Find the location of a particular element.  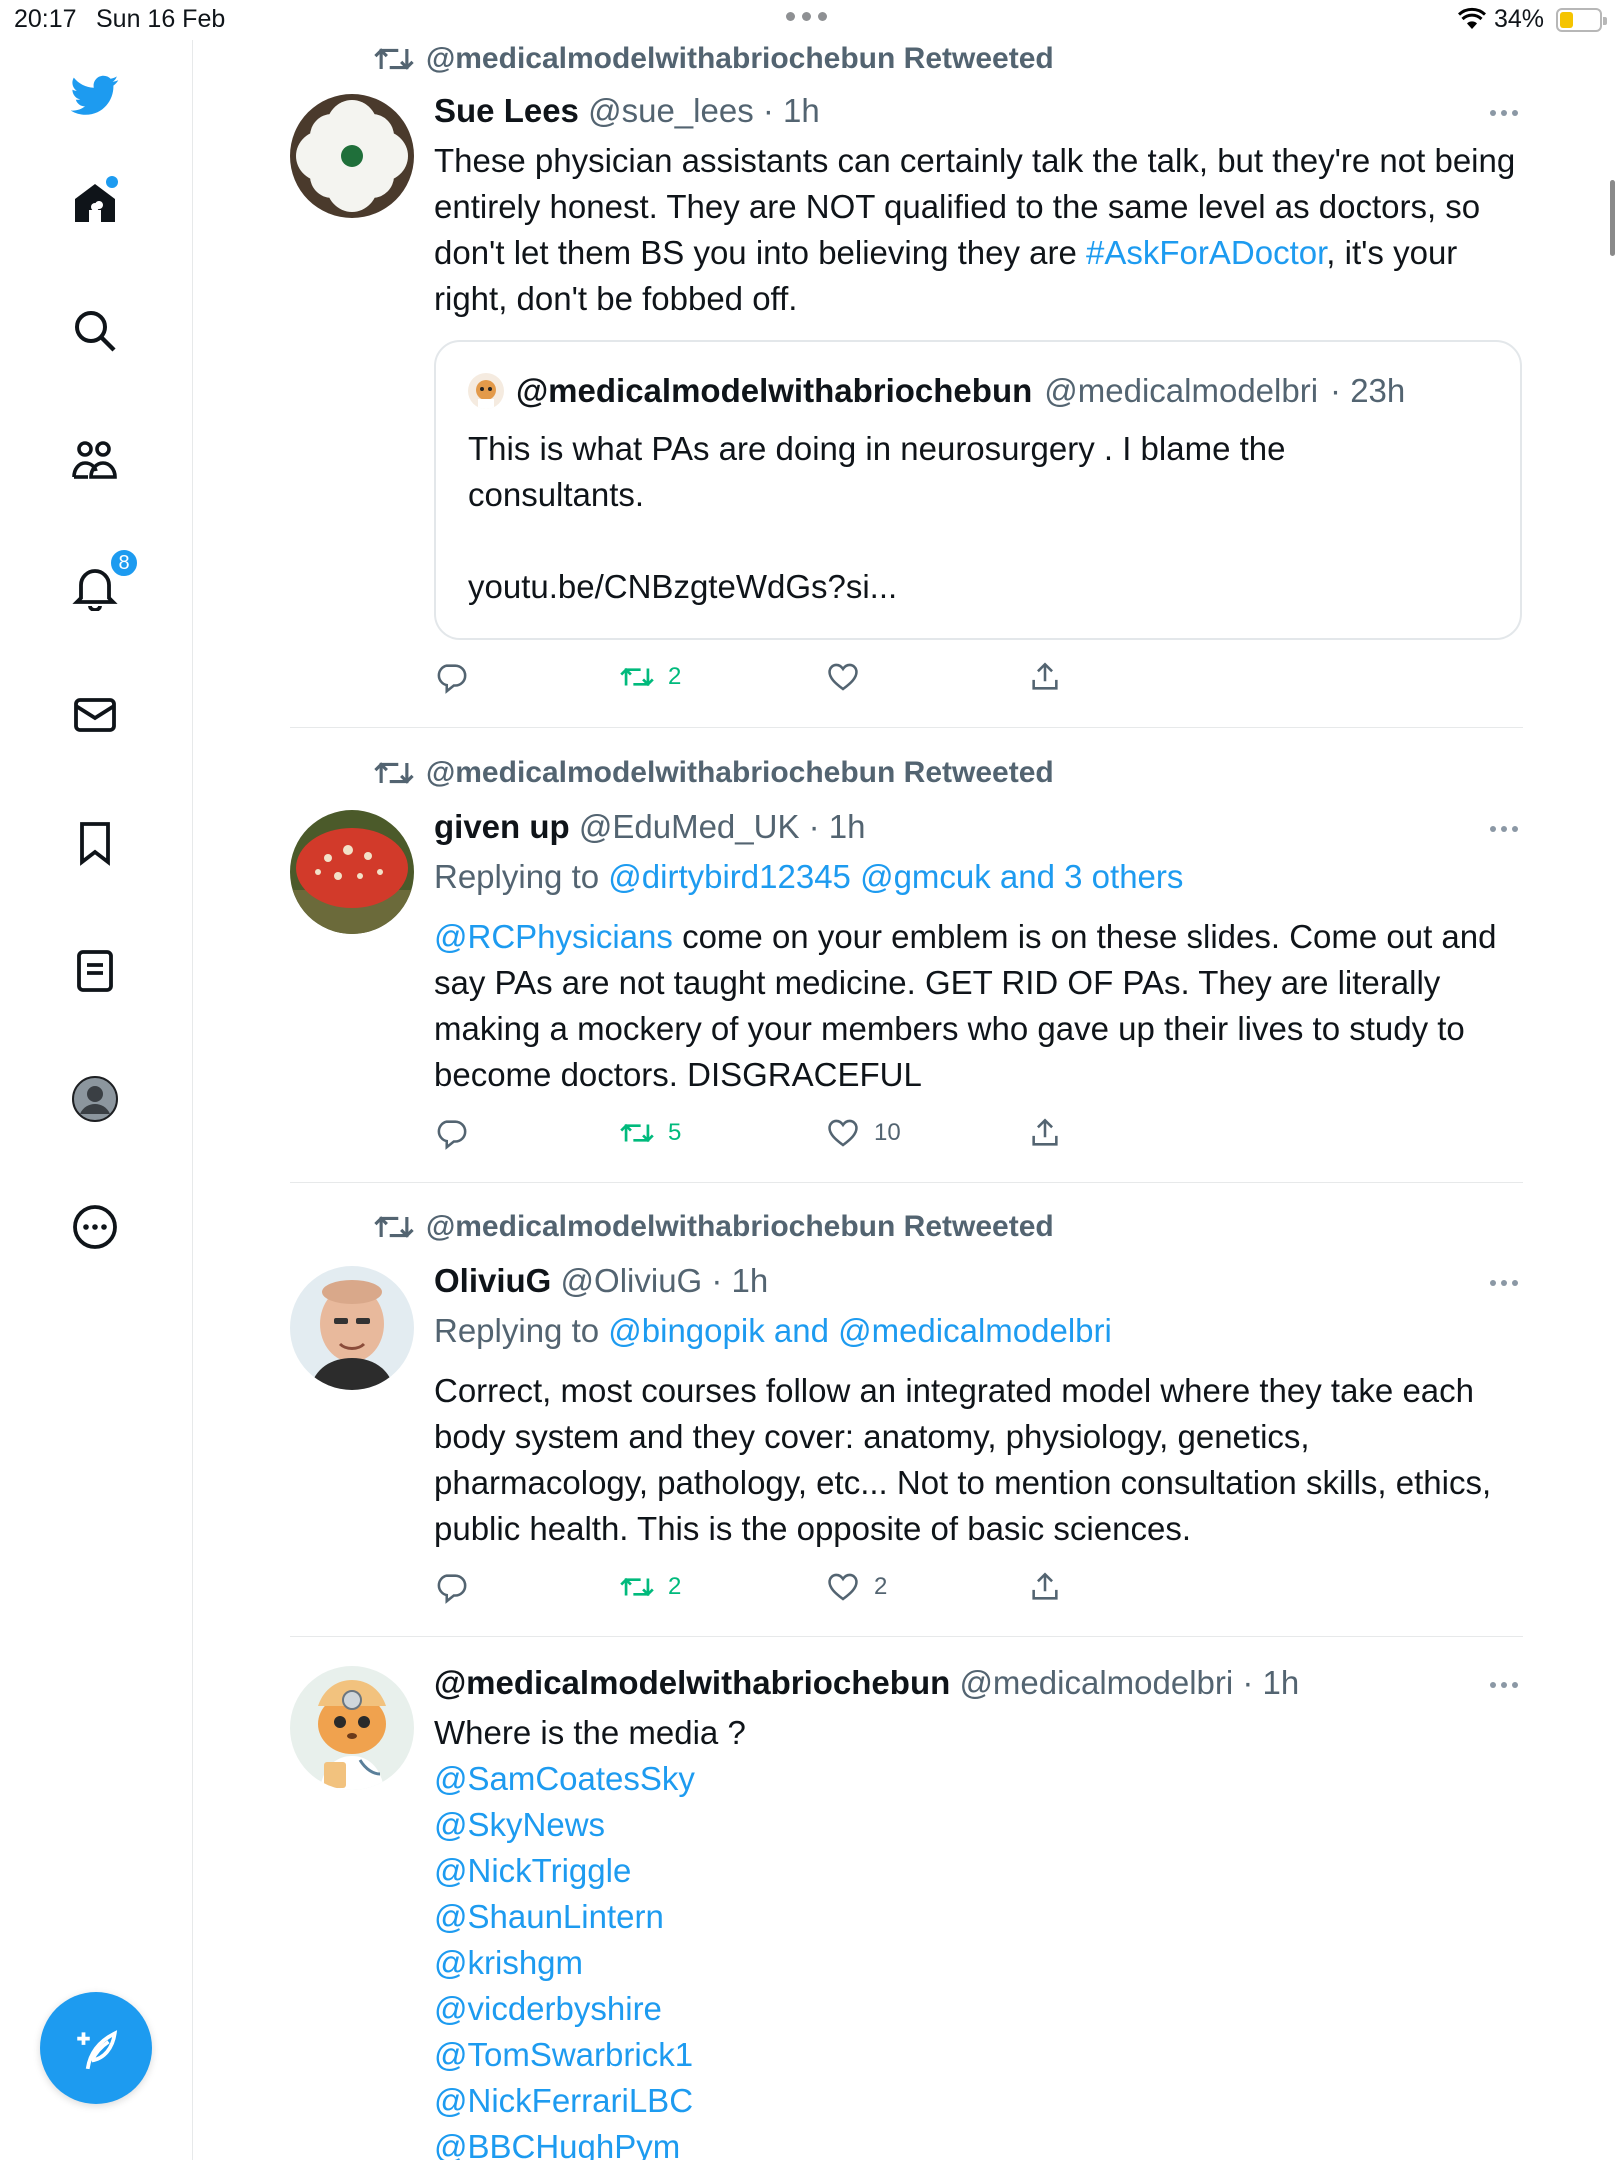

mention-link: @SamCoatesSky is located at coordinates (979, 1779).